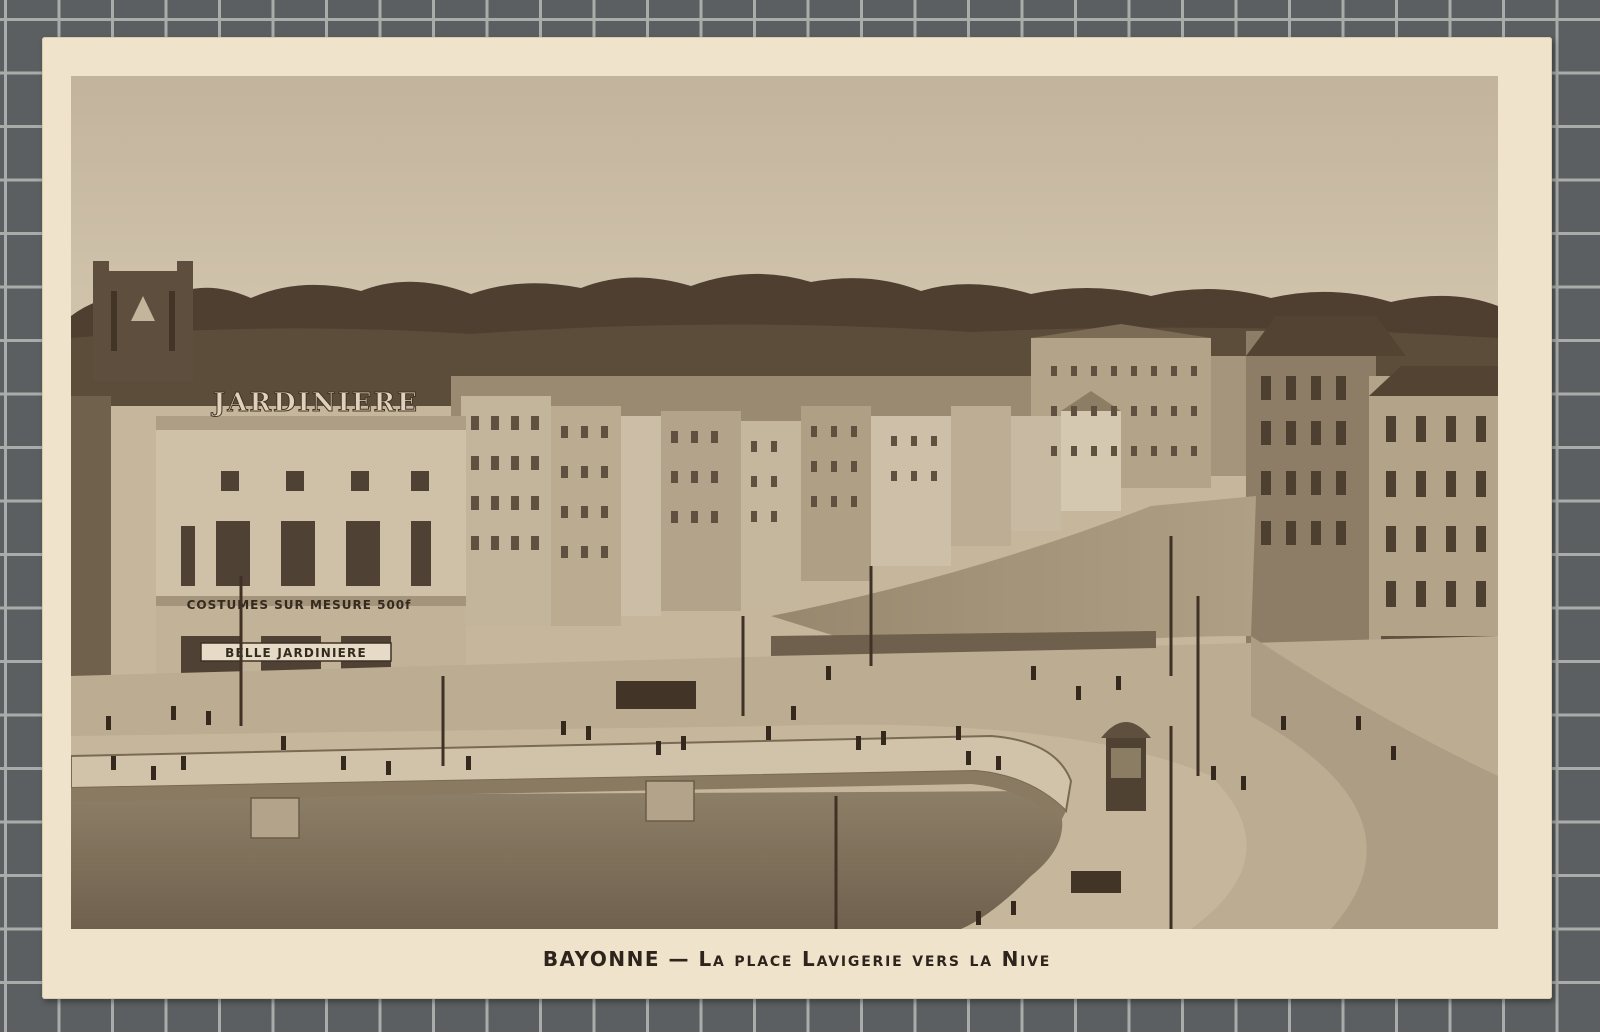 The width and height of the screenshot is (1600, 1032). I want to click on caption-dash: —, so click(679, 959).